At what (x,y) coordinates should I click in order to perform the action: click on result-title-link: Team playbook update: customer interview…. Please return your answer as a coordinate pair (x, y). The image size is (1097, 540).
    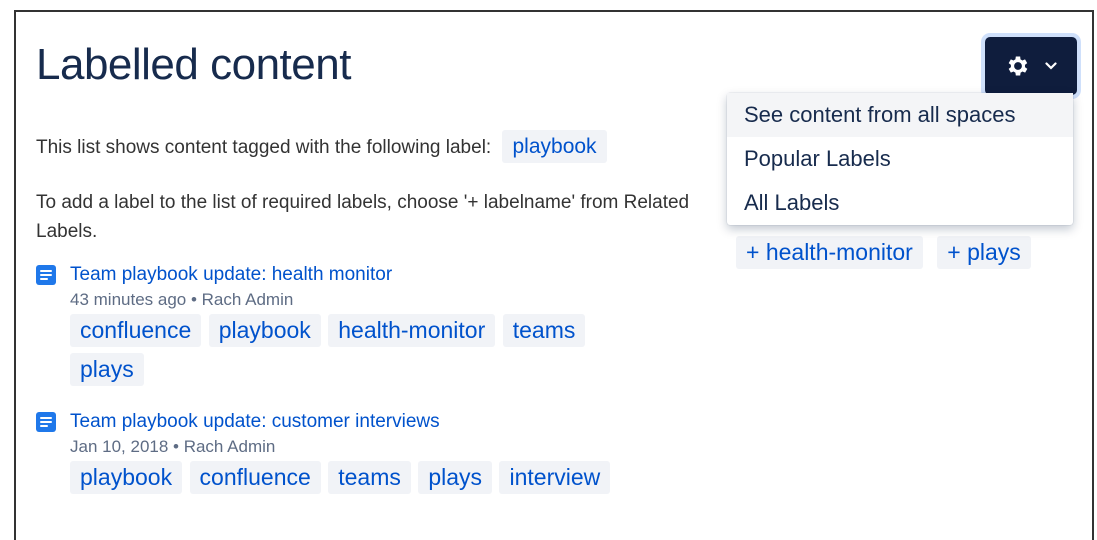
    Looking at the image, I should click on (255, 422).